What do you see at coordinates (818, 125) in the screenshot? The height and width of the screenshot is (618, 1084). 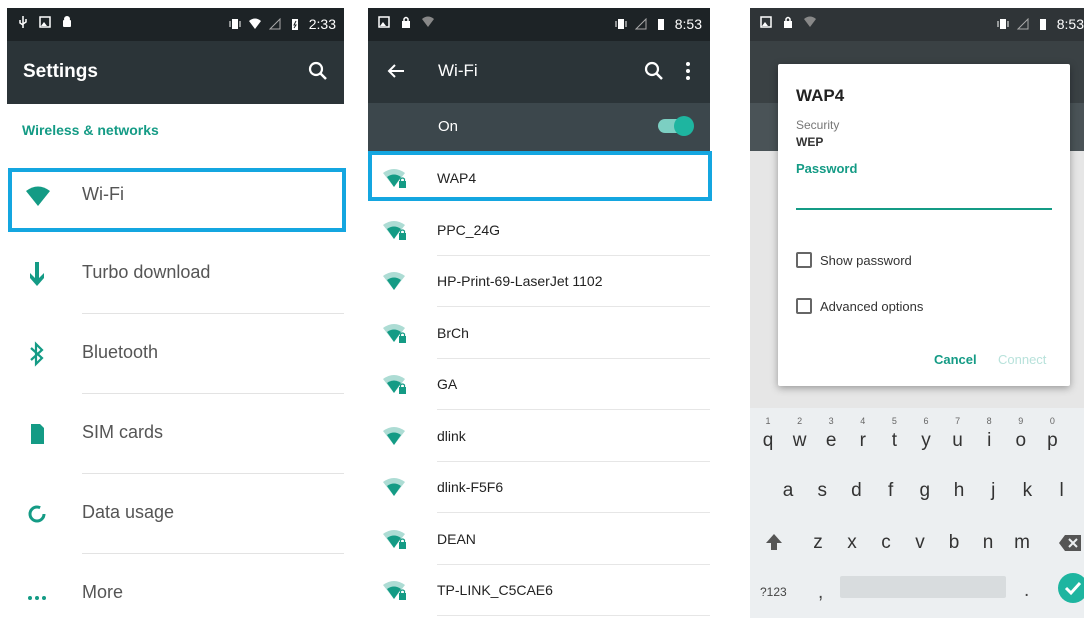 I see `security-label: Security` at bounding box center [818, 125].